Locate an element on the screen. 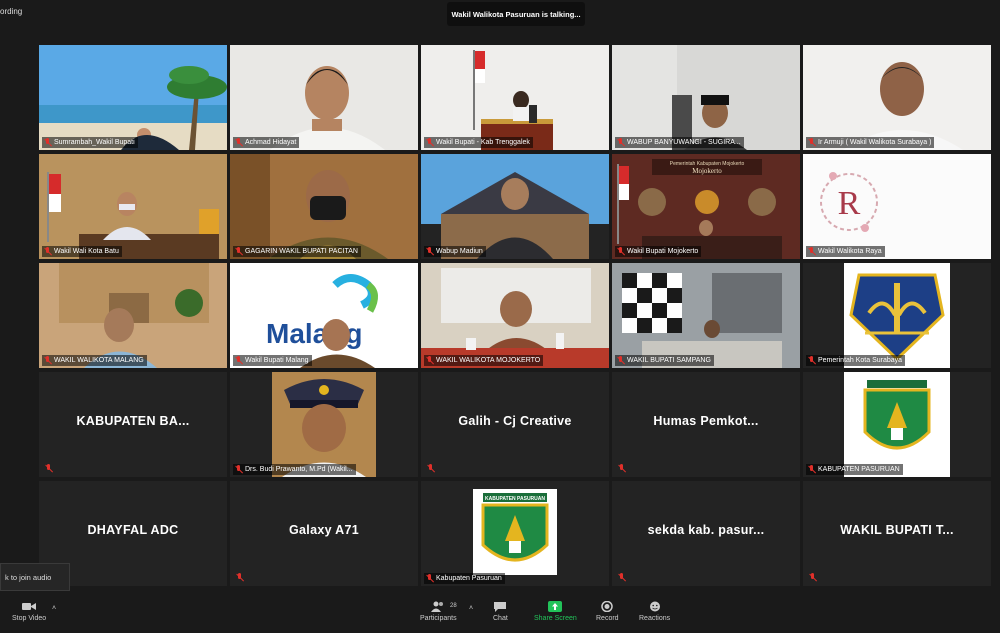 The height and width of the screenshot is (633, 1000). participant-tile: WAKIL WALIKOTA MALANG is located at coordinates (133, 315).